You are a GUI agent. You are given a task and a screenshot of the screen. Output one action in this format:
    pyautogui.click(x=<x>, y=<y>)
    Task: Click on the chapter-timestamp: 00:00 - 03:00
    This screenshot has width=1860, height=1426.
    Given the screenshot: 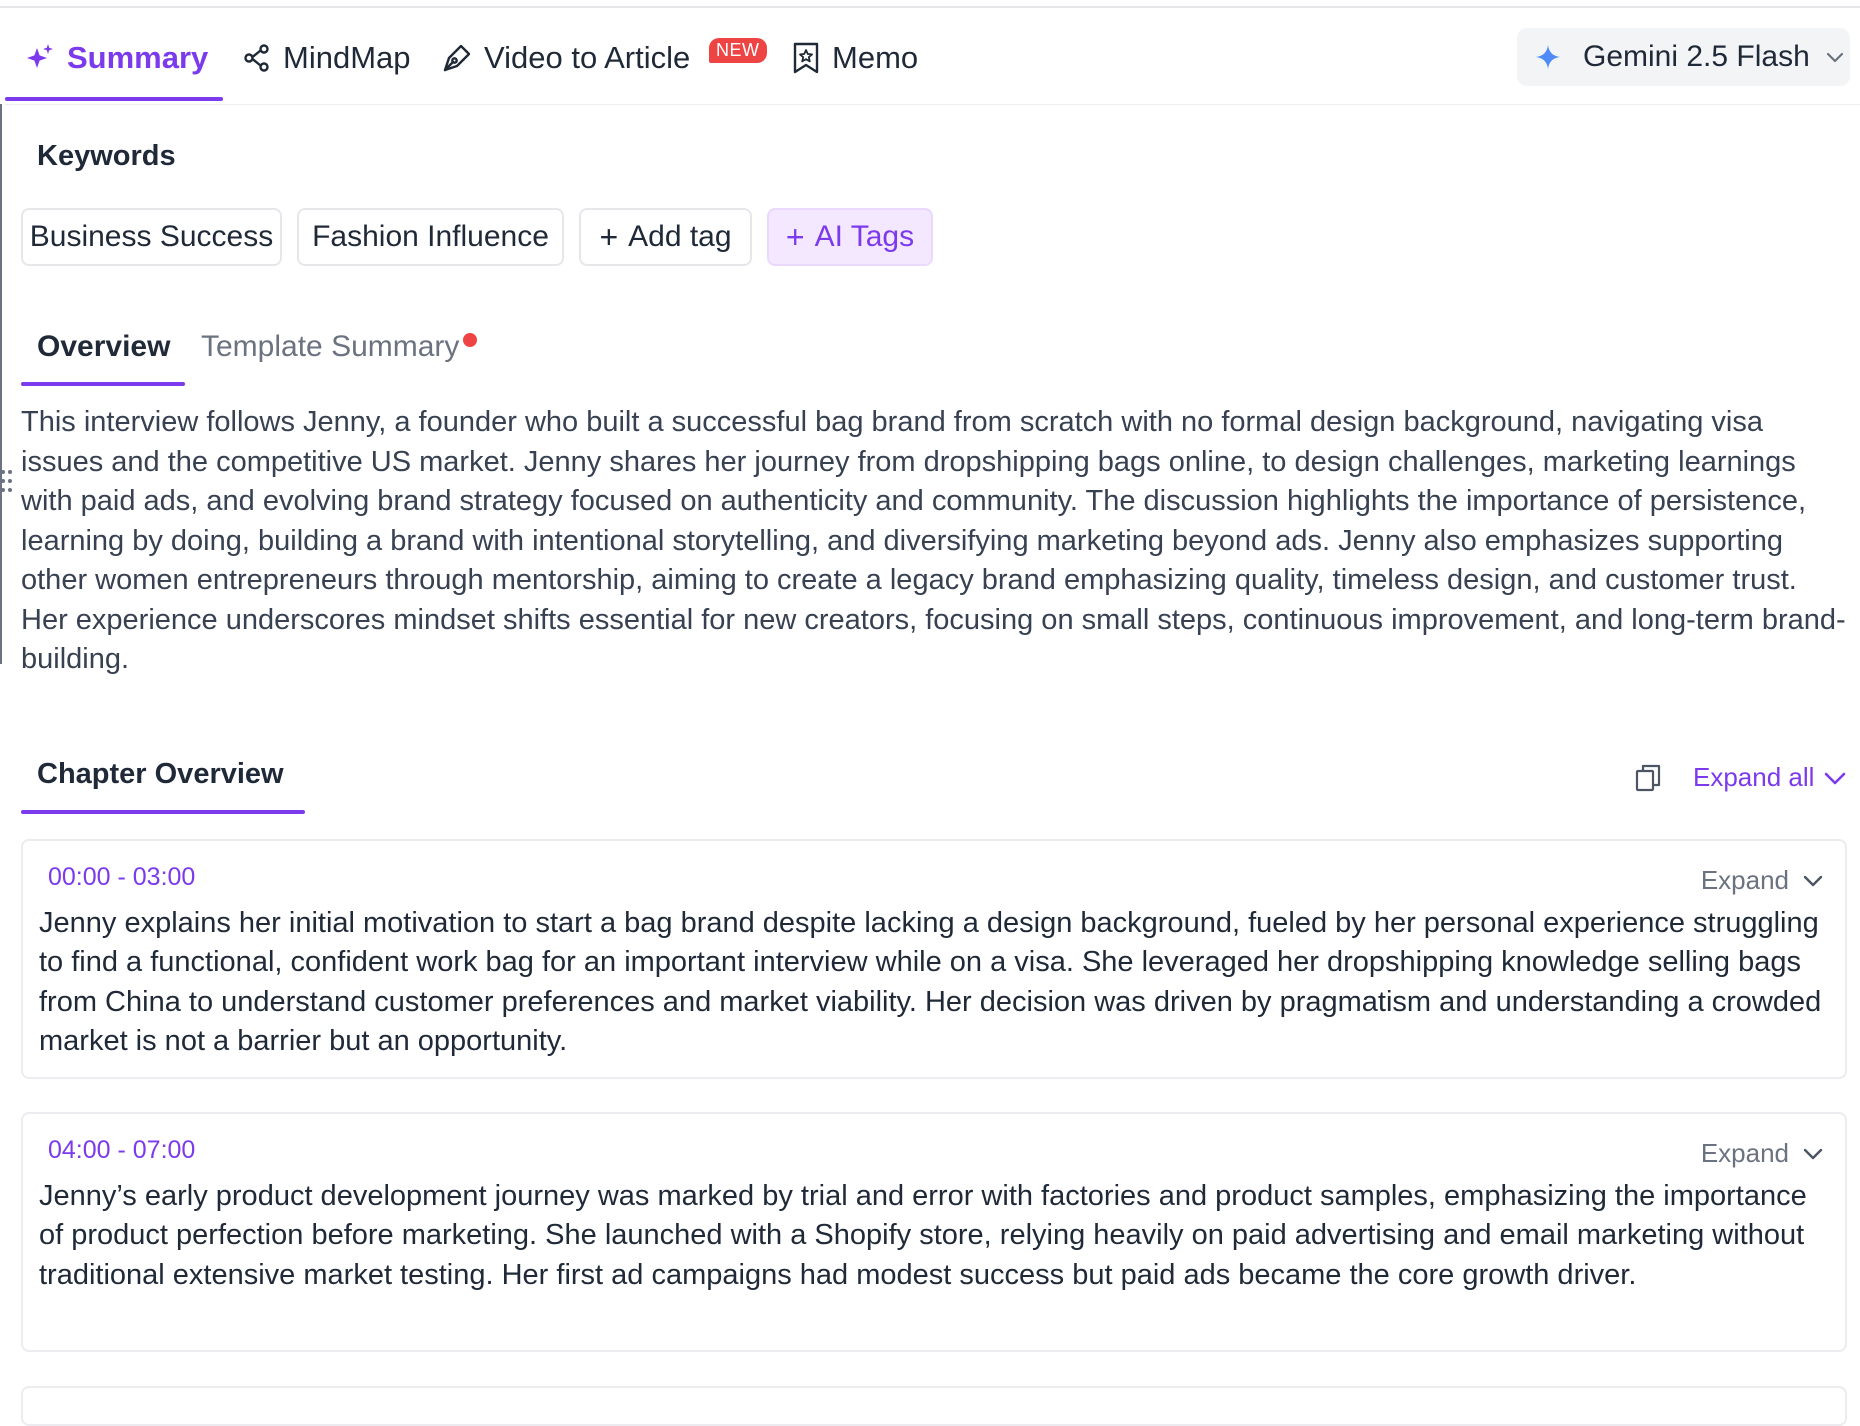 What is the action you would take?
    pyautogui.click(x=121, y=877)
    